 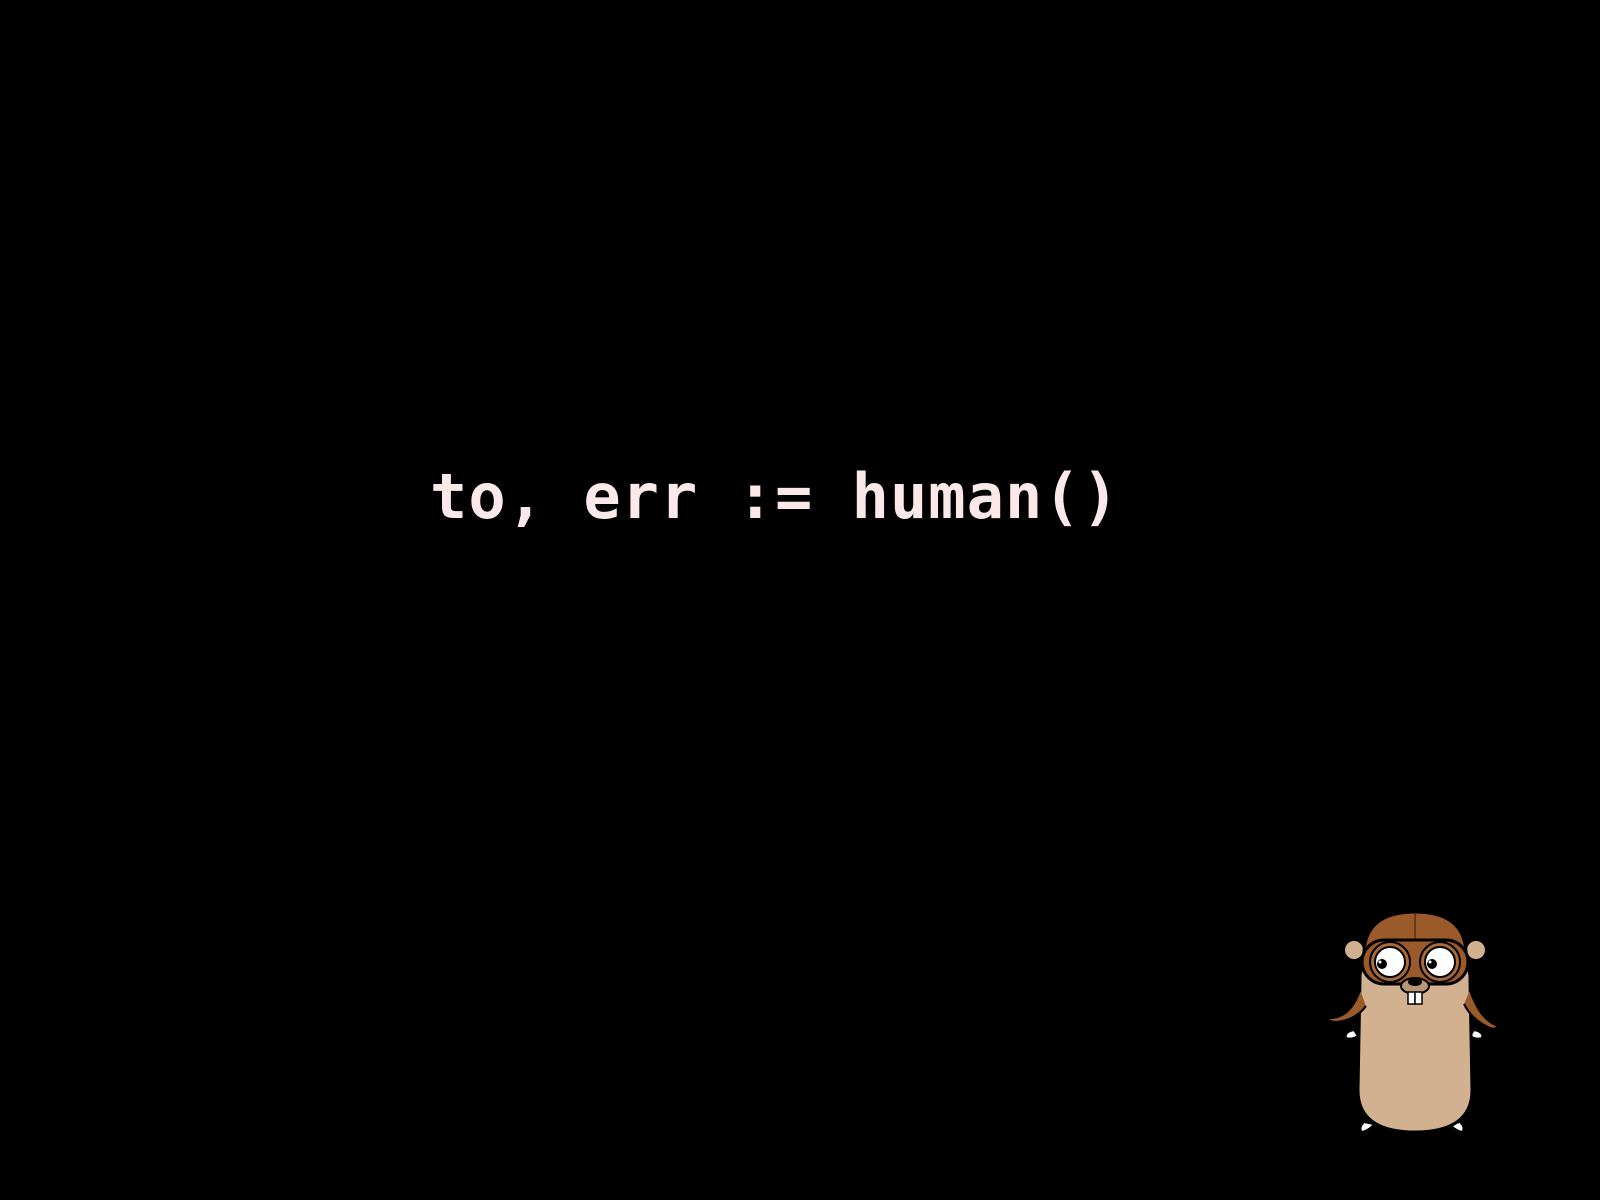 I want to click on slide-code-text: to, err := human(), so click(x=775, y=496).